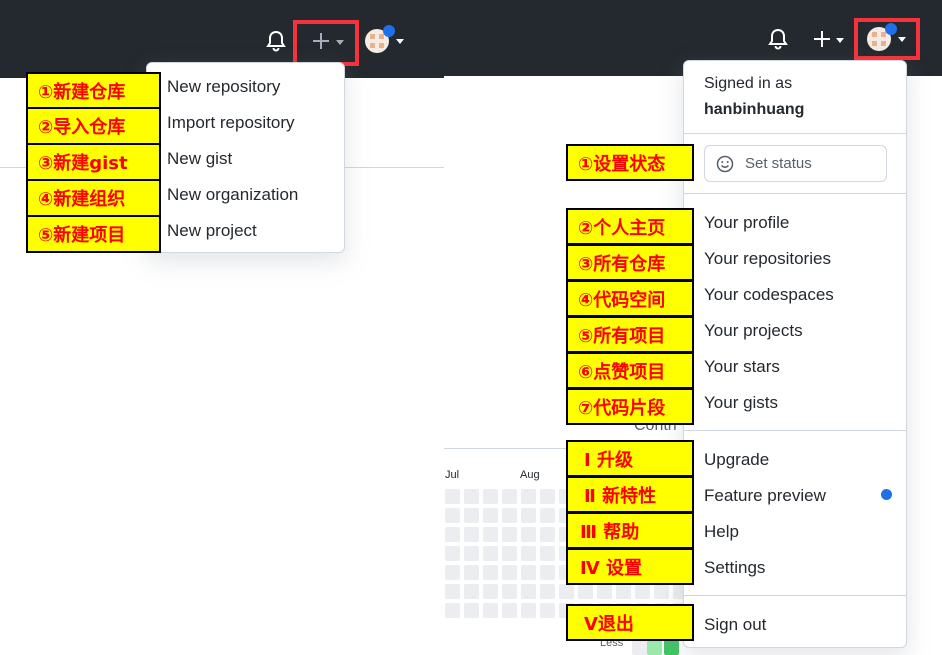 Image resolution: width=942 pixels, height=655 pixels. I want to click on username: hanbinhuang, so click(754, 110).